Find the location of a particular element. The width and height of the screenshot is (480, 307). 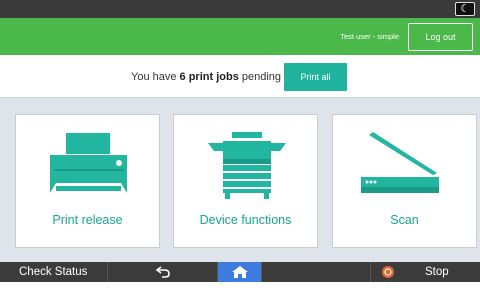

tile-print-release: Print release is located at coordinates (87, 181).